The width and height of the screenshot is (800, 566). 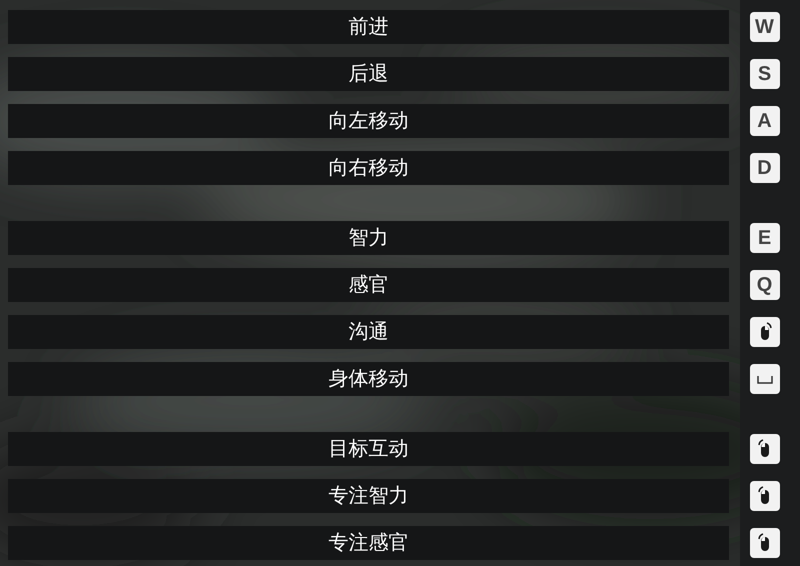 What do you see at coordinates (765, 74) in the screenshot?
I see `keycap: S` at bounding box center [765, 74].